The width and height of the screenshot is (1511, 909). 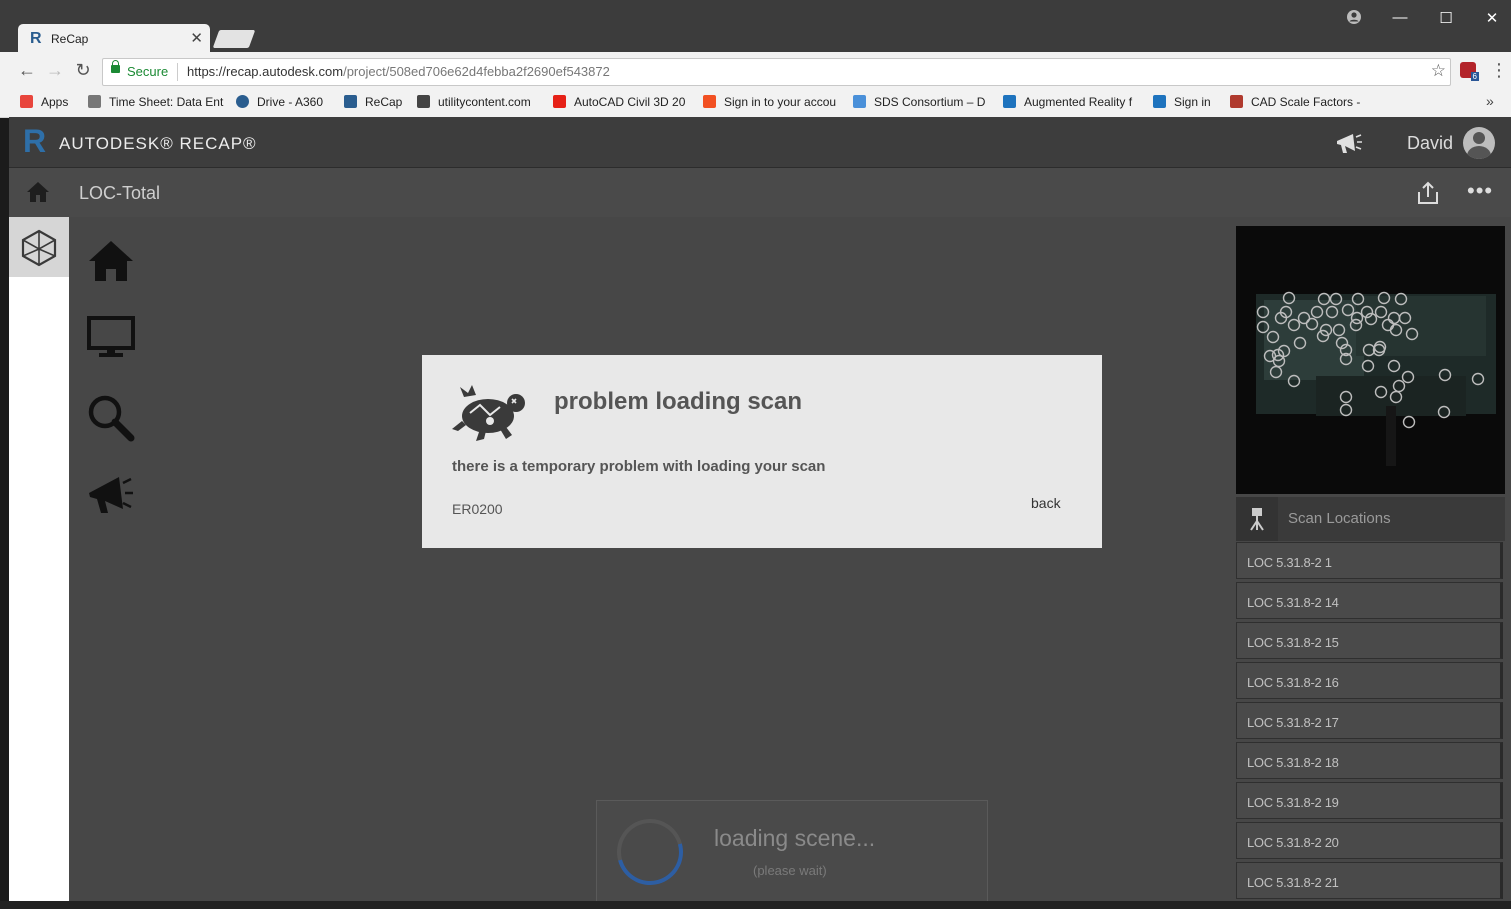 What do you see at coordinates (384, 102) in the screenshot?
I see `bookmark-label: ReCap` at bounding box center [384, 102].